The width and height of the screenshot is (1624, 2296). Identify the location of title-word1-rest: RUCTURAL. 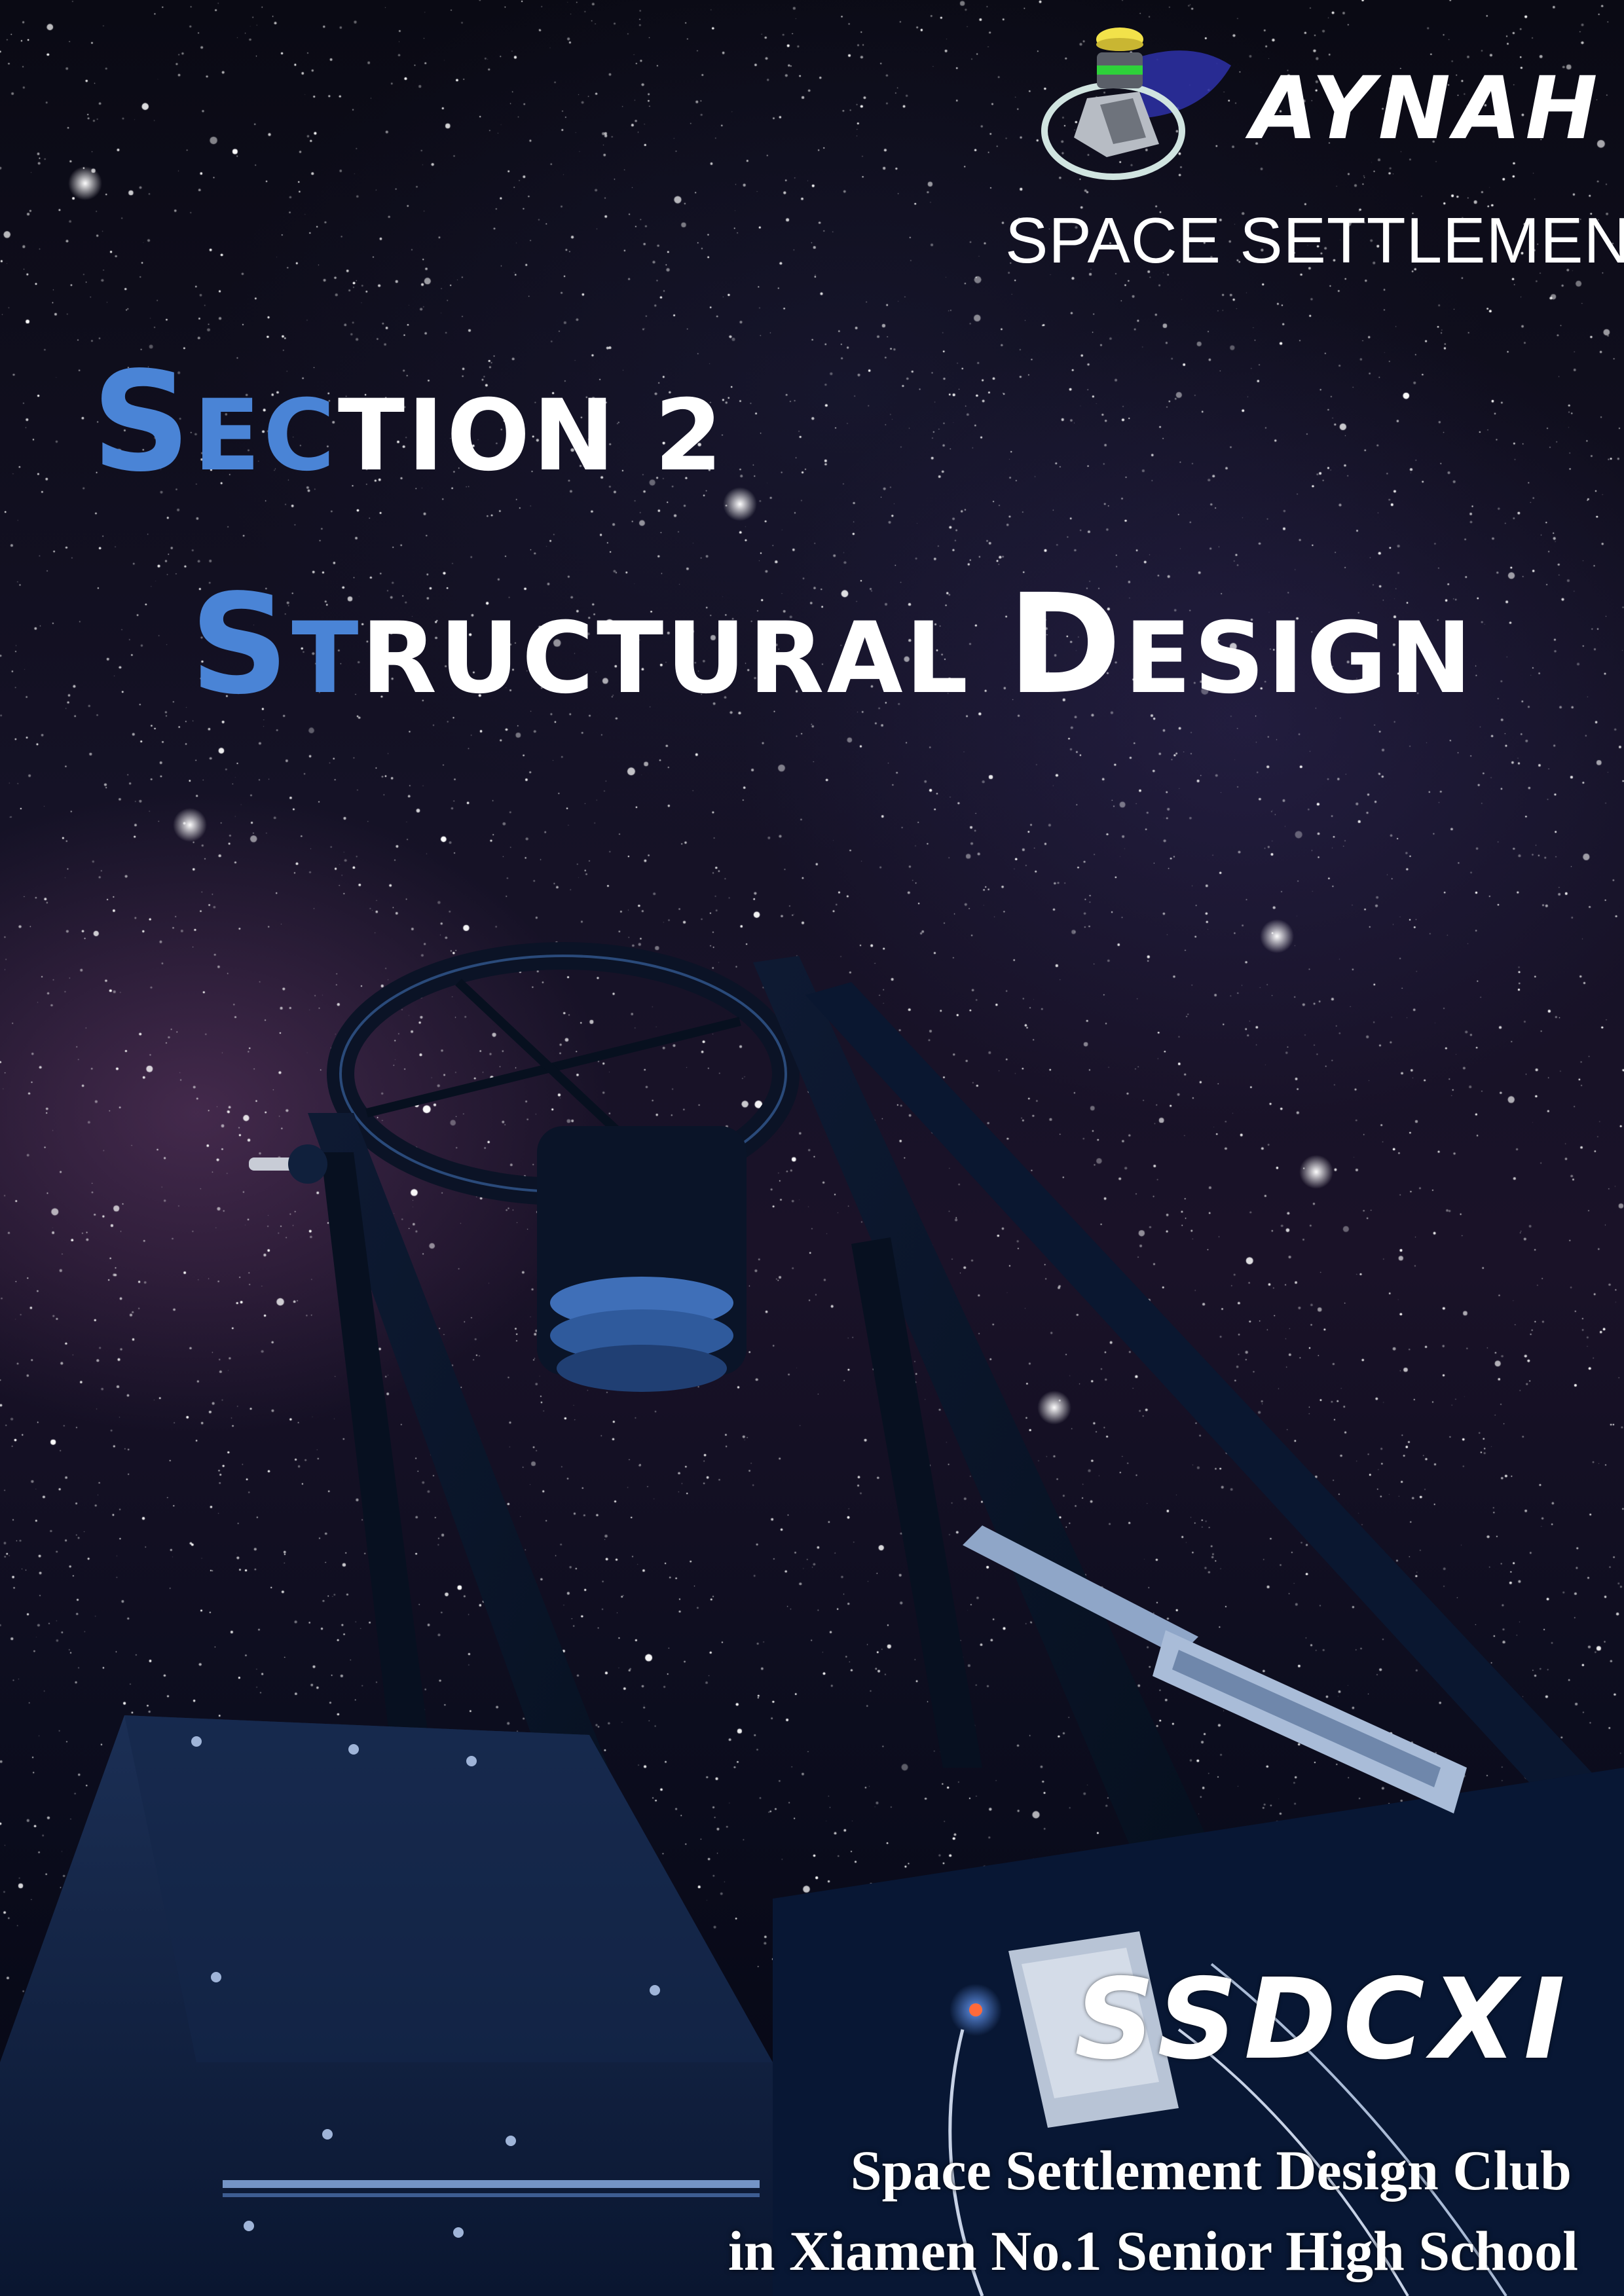
(666, 659).